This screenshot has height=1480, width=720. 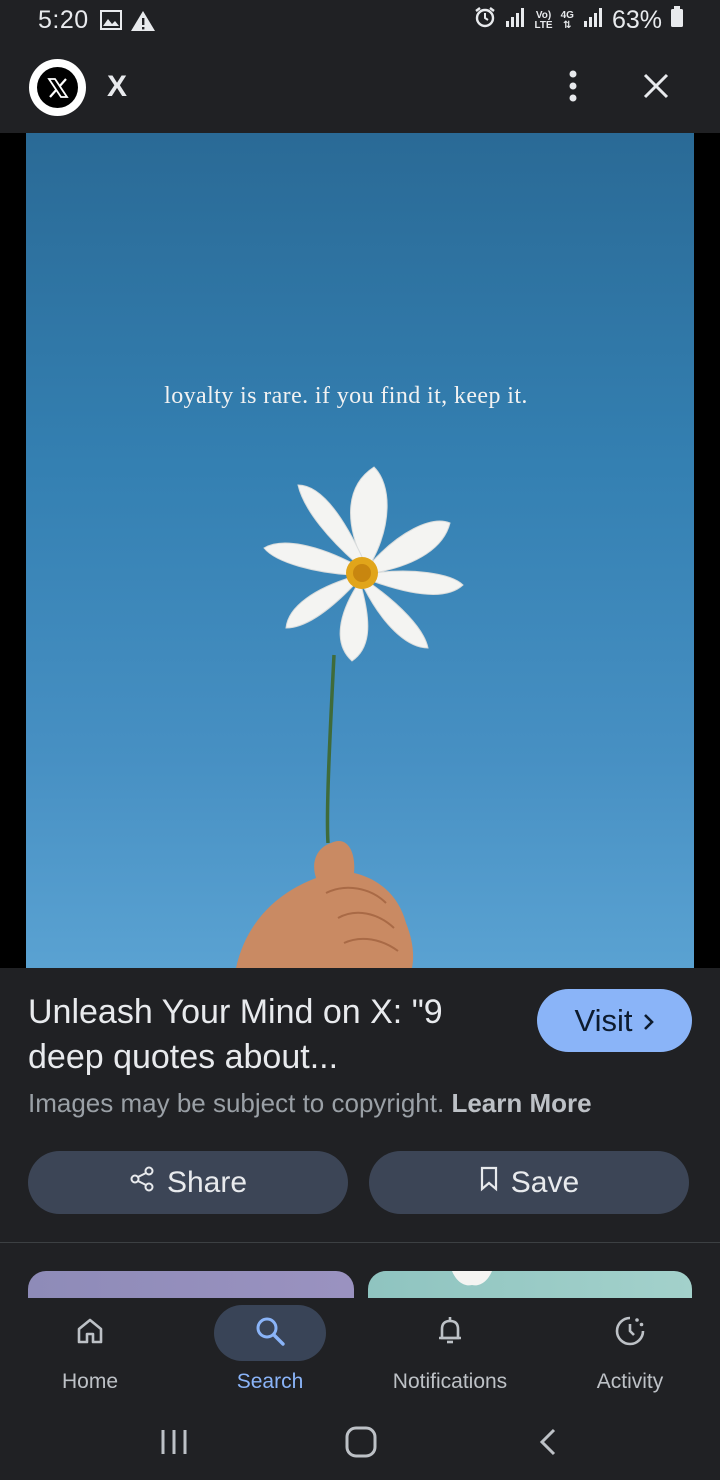 What do you see at coordinates (63, 20) in the screenshot?
I see `status-time: 5:20` at bounding box center [63, 20].